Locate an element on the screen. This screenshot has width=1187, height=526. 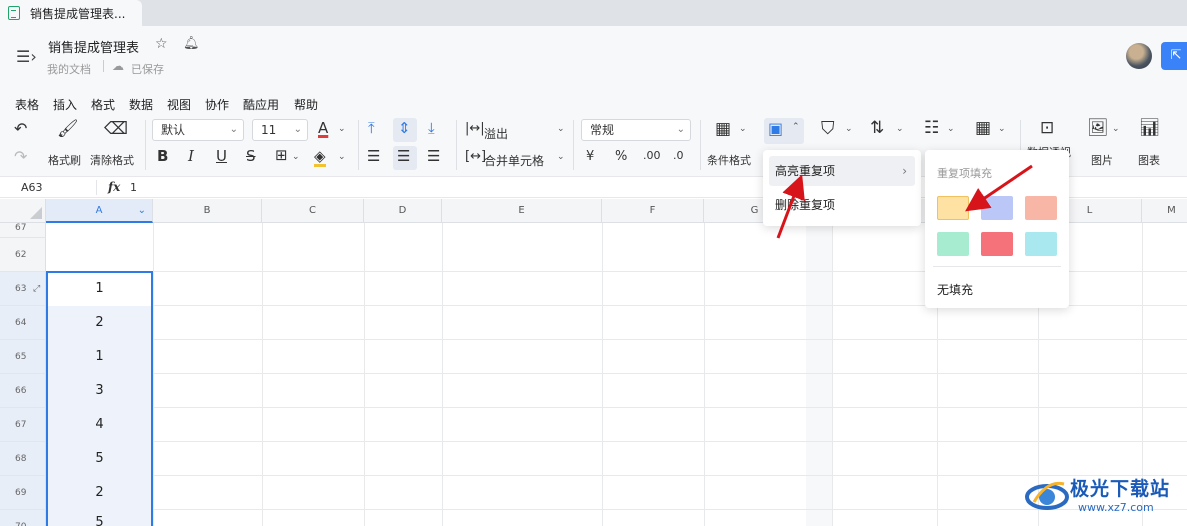
annotation-arrows is located at coordinates (904, 201).